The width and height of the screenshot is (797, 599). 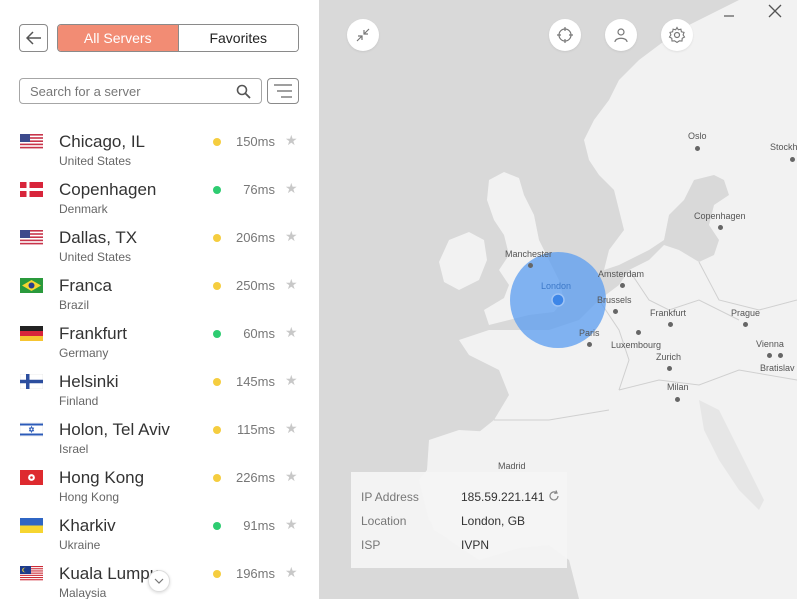 What do you see at coordinates (159, 532) in the screenshot?
I see `server-row: Kharkiv Ukraine 91ms ★` at bounding box center [159, 532].